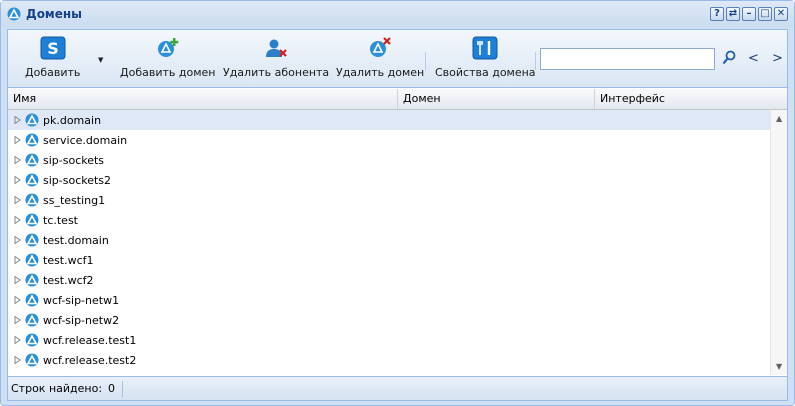 The image size is (795, 406). What do you see at coordinates (779, 366) in the screenshot?
I see `scroll-down-arrow-icon: ▼` at bounding box center [779, 366].